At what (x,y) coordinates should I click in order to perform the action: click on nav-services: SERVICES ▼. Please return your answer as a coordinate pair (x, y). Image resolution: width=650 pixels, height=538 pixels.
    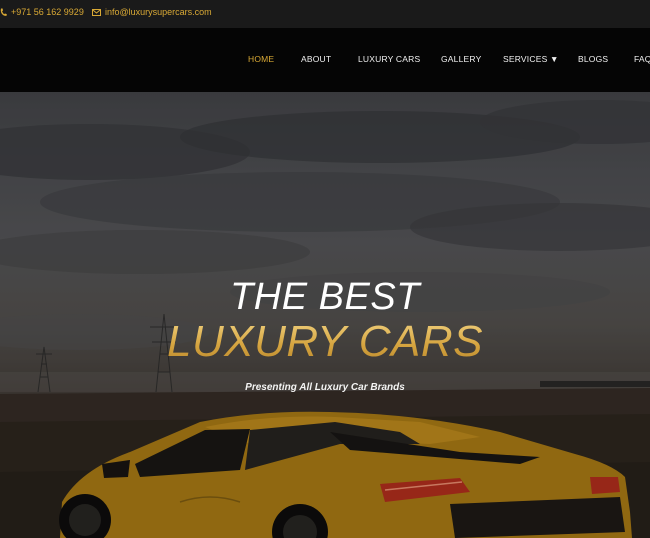
    Looking at the image, I should click on (531, 59).